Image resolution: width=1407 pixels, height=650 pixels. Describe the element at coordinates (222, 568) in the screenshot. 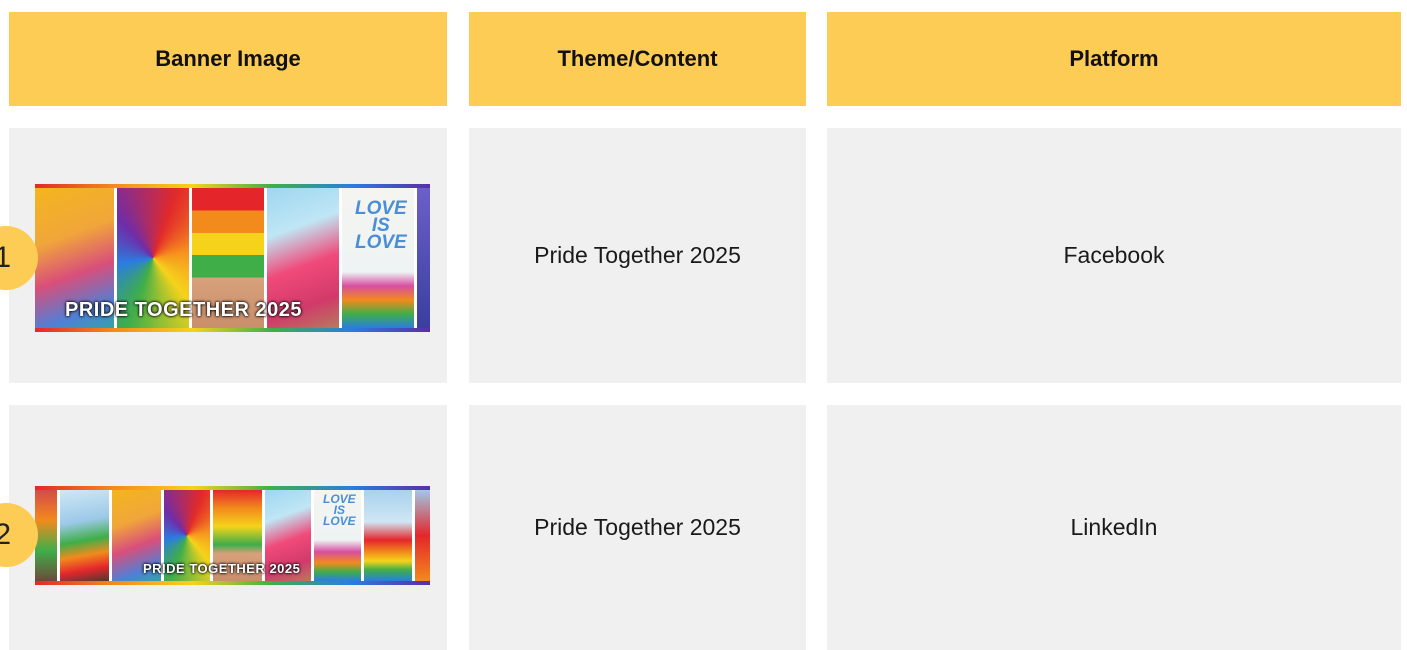

I see `row-2-banner-text: PRIDE TOGETHER 2025` at that location.